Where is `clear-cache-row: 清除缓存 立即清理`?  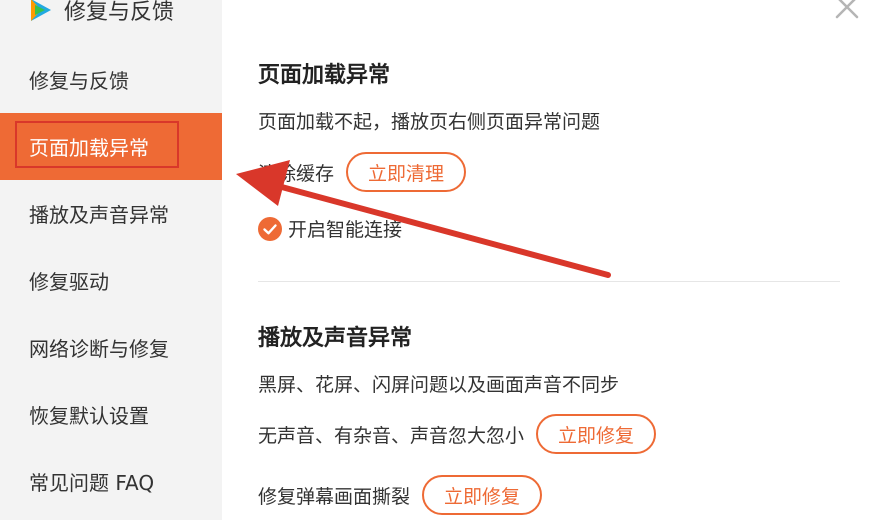
clear-cache-row: 清除缓存 立即清理 is located at coordinates (362, 172).